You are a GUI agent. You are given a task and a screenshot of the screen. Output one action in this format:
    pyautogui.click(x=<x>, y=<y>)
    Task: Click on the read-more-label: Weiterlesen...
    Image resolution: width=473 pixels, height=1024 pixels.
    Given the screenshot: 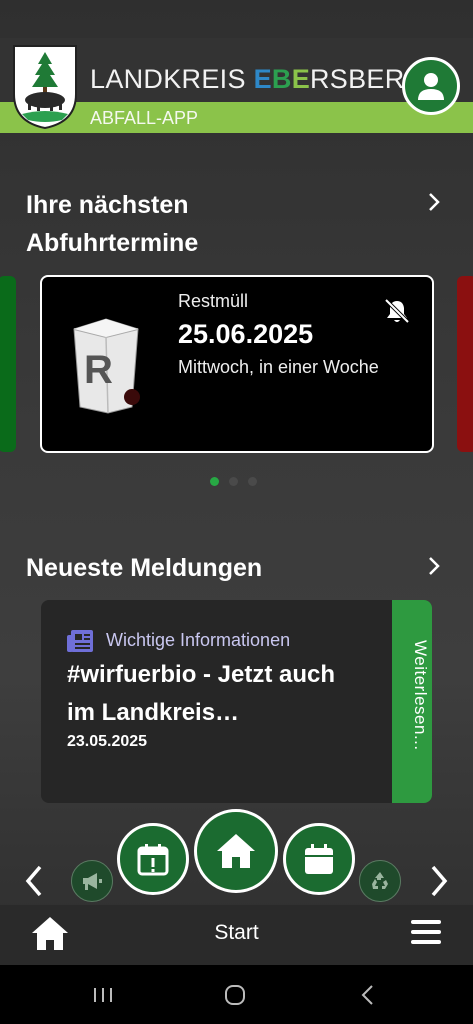 What is the action you would take?
    pyautogui.click(x=420, y=695)
    